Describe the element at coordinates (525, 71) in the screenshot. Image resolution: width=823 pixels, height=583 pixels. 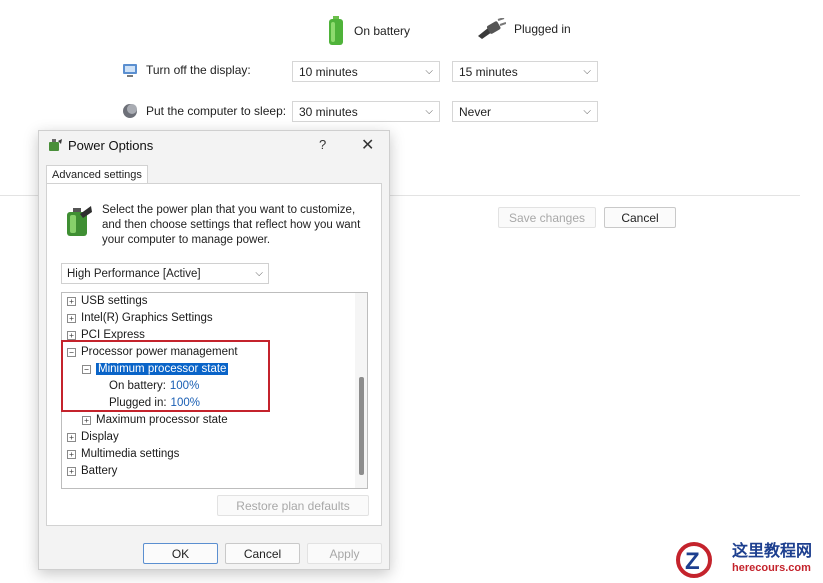
I see `display-plugged-in-dropdown: 15 minutes ⌵` at that location.